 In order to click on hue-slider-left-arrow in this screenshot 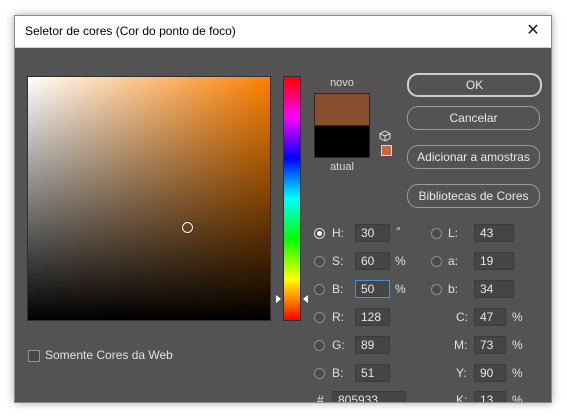, I will do `click(278, 299)`.